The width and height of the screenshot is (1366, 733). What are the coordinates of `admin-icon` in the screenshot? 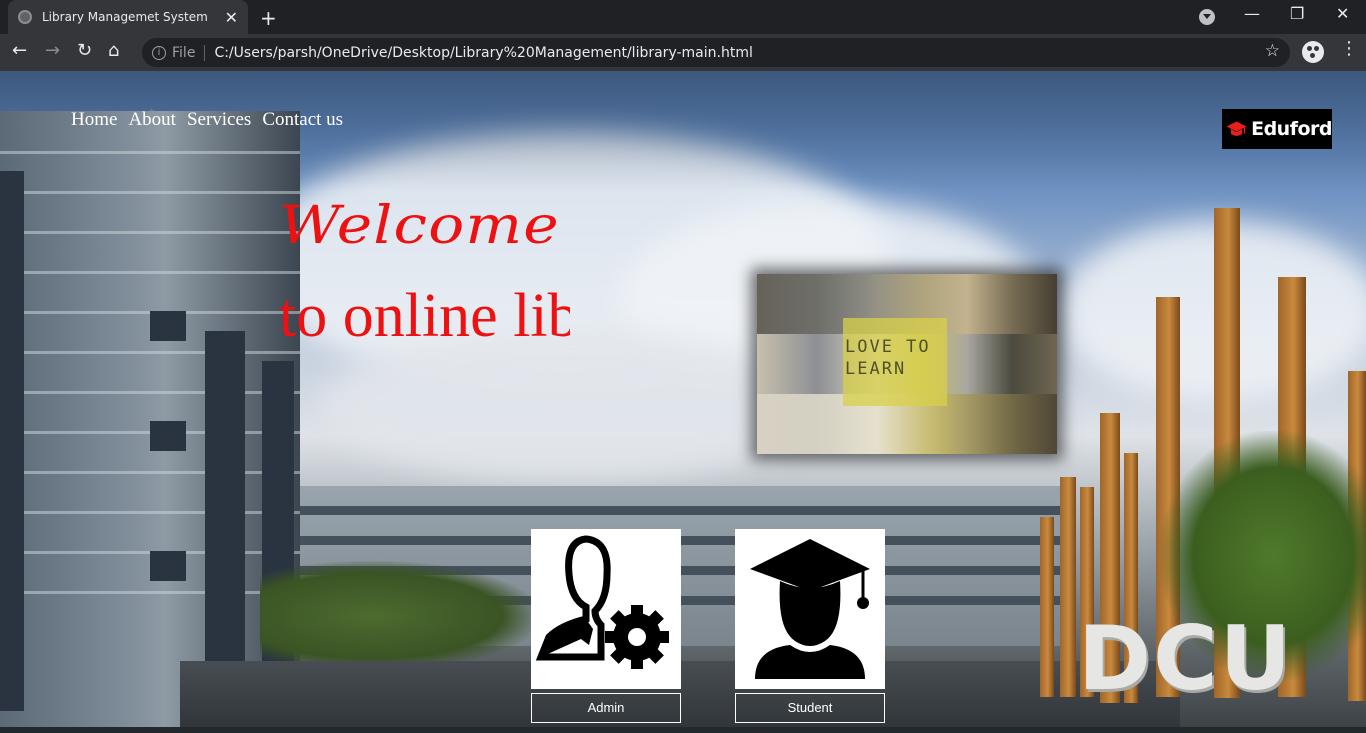 It's located at (602, 602).